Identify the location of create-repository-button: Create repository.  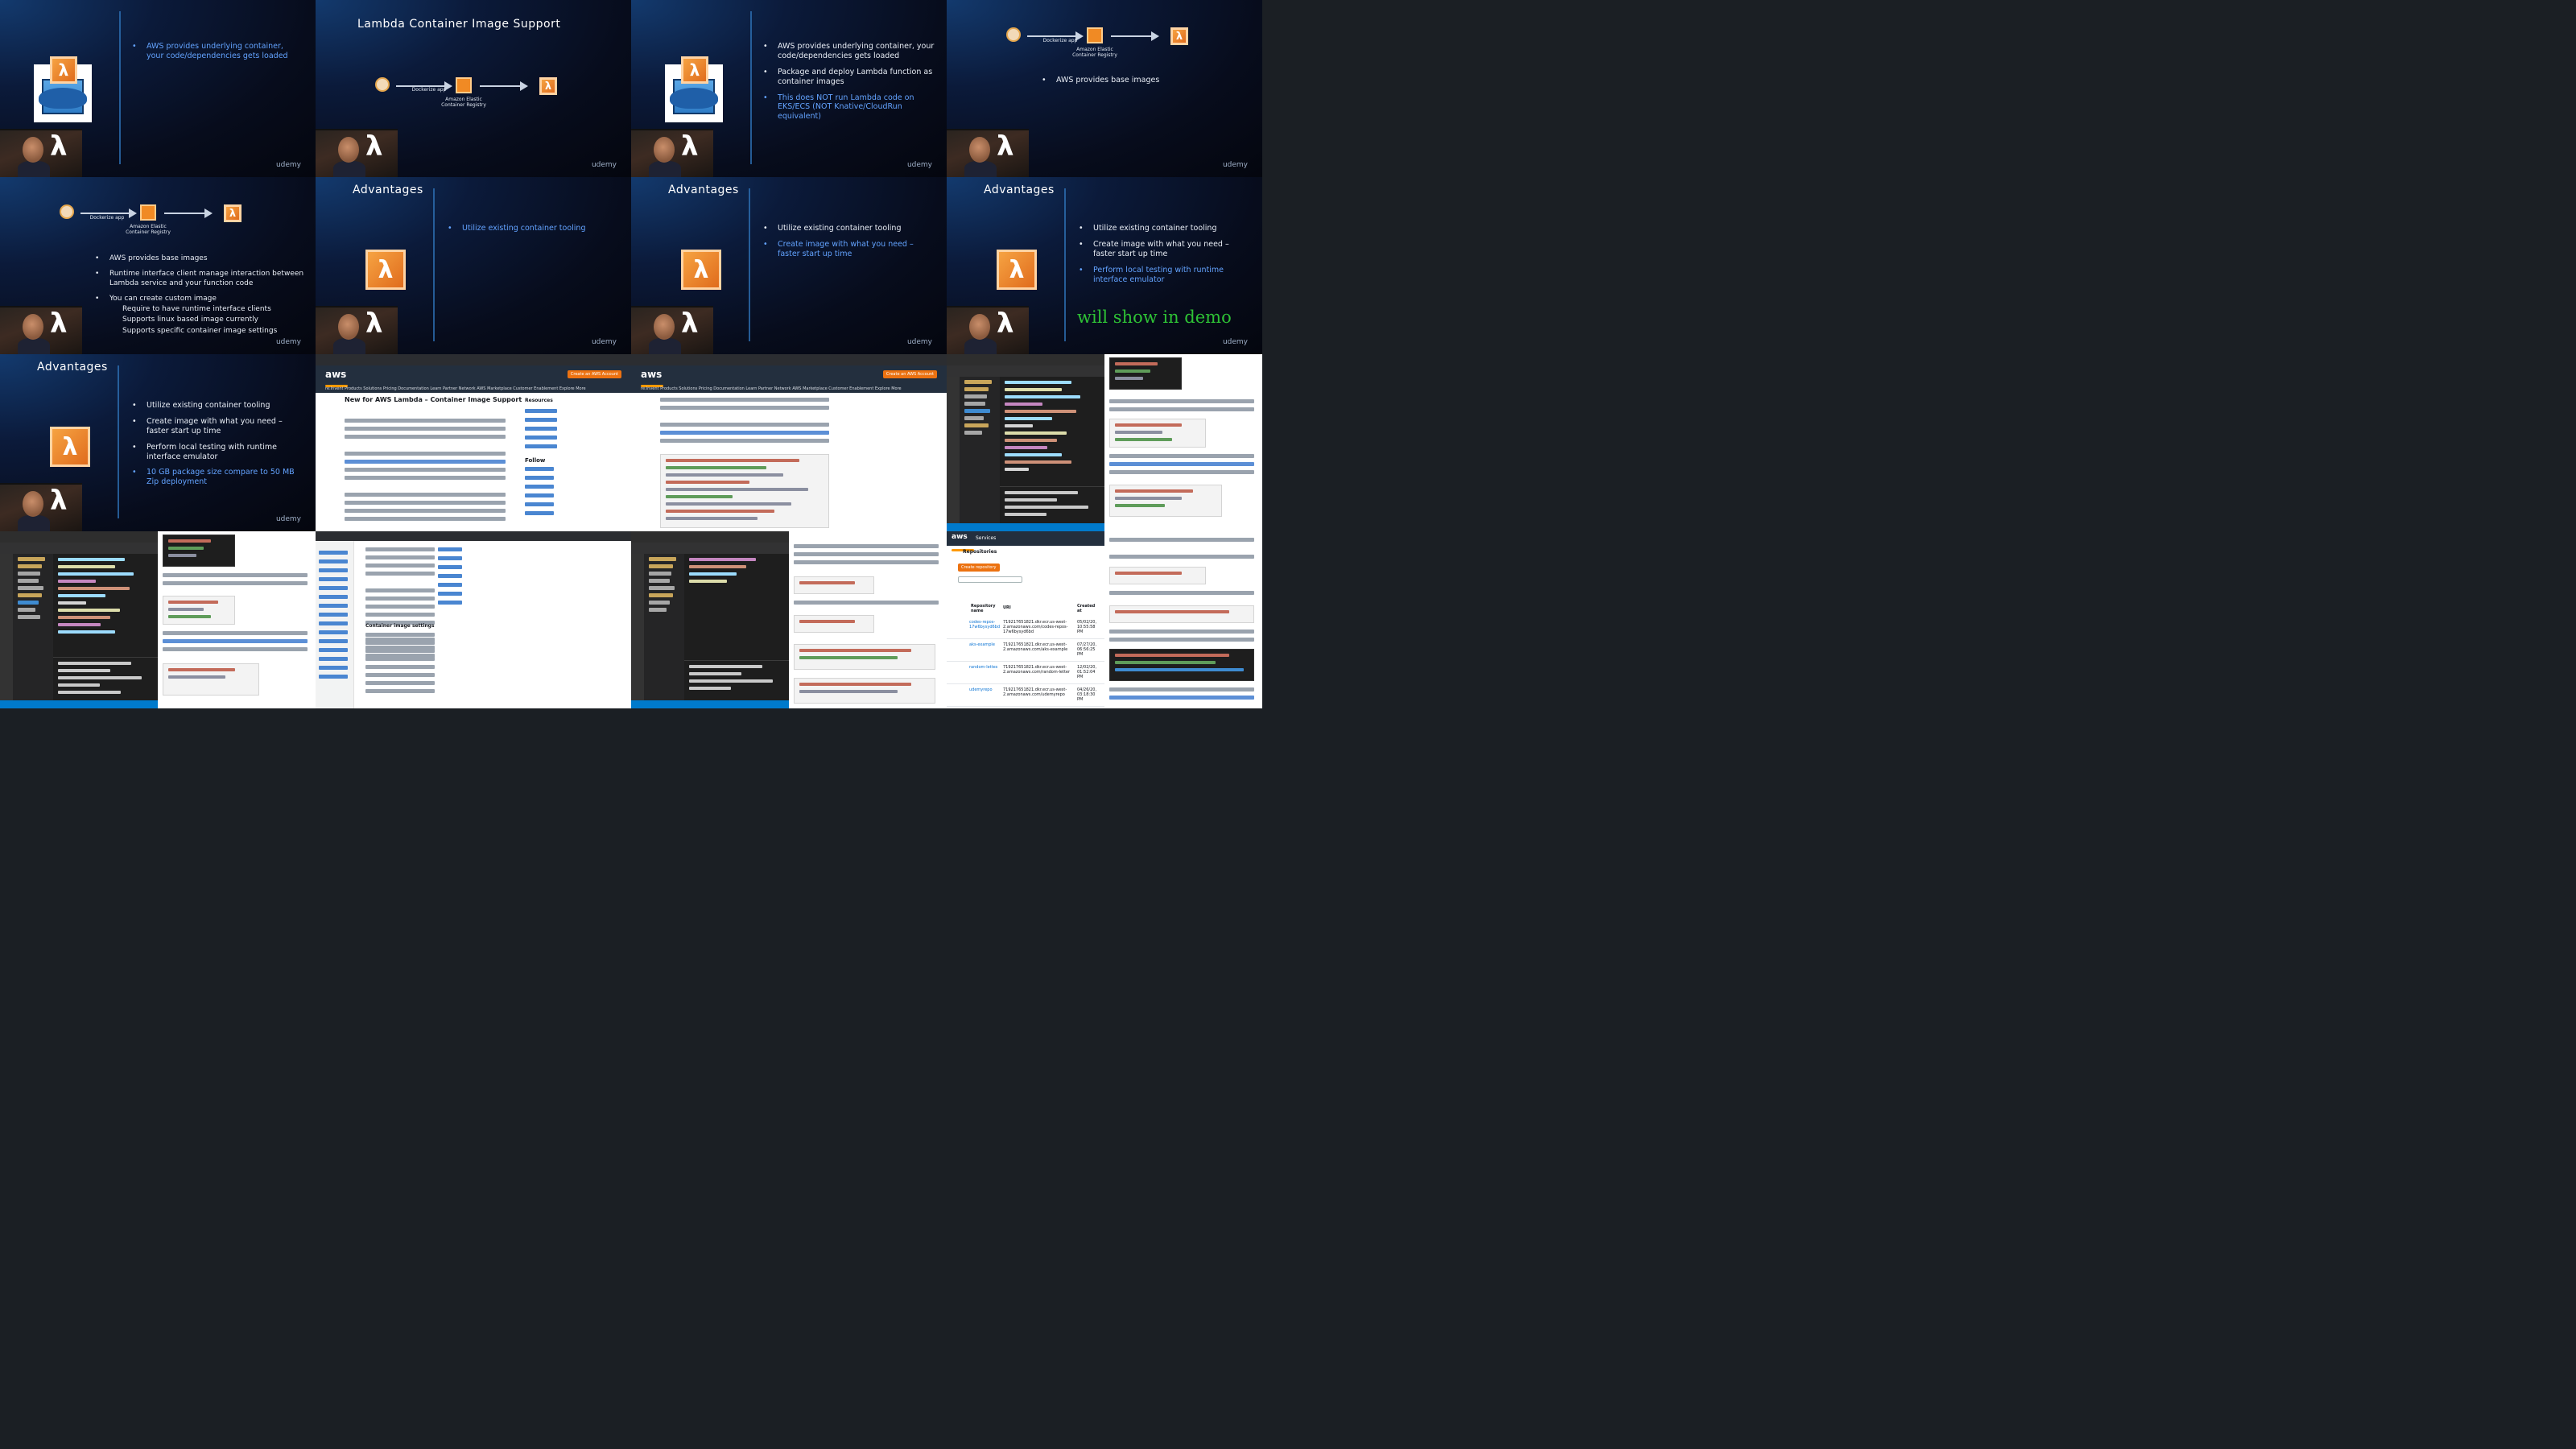
(979, 568).